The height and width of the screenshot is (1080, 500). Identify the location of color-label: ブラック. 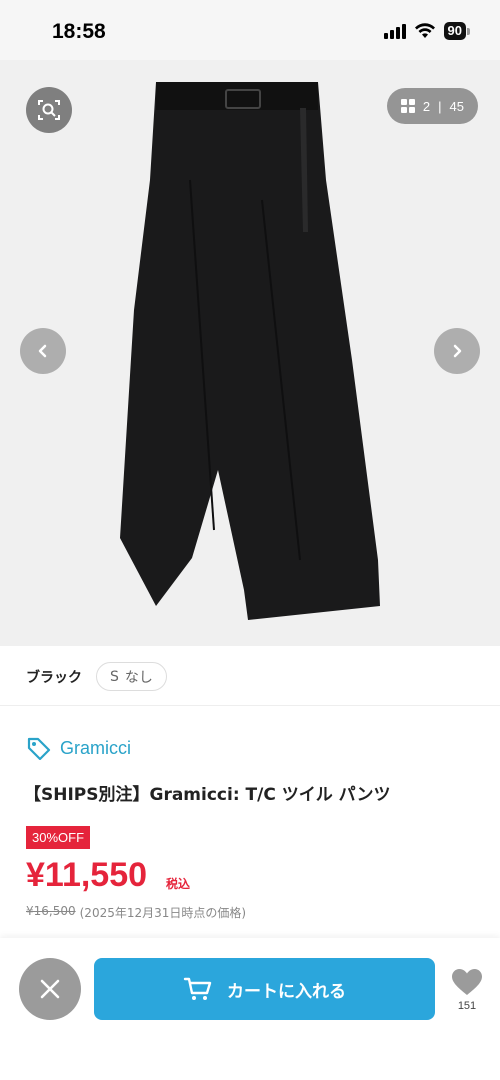
(54, 678).